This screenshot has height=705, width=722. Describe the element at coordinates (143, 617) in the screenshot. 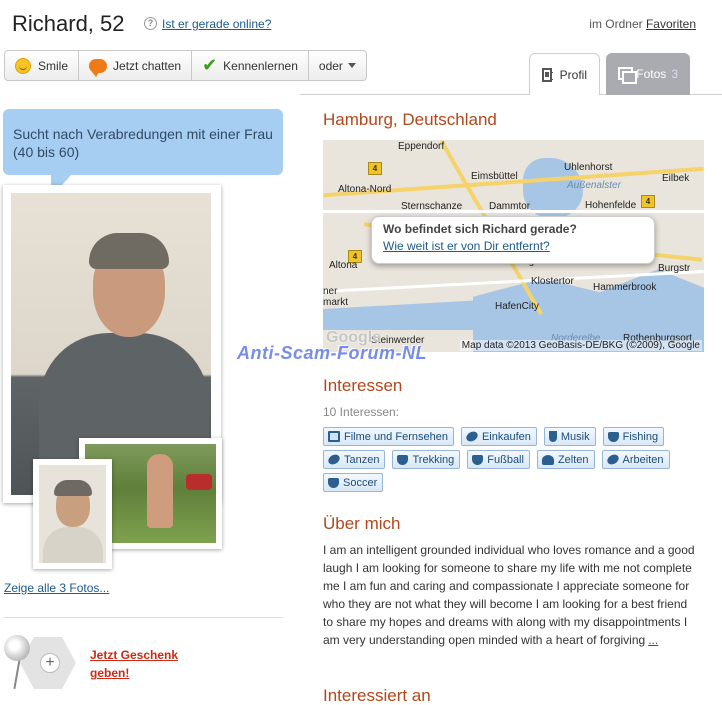

I see `divider` at that location.